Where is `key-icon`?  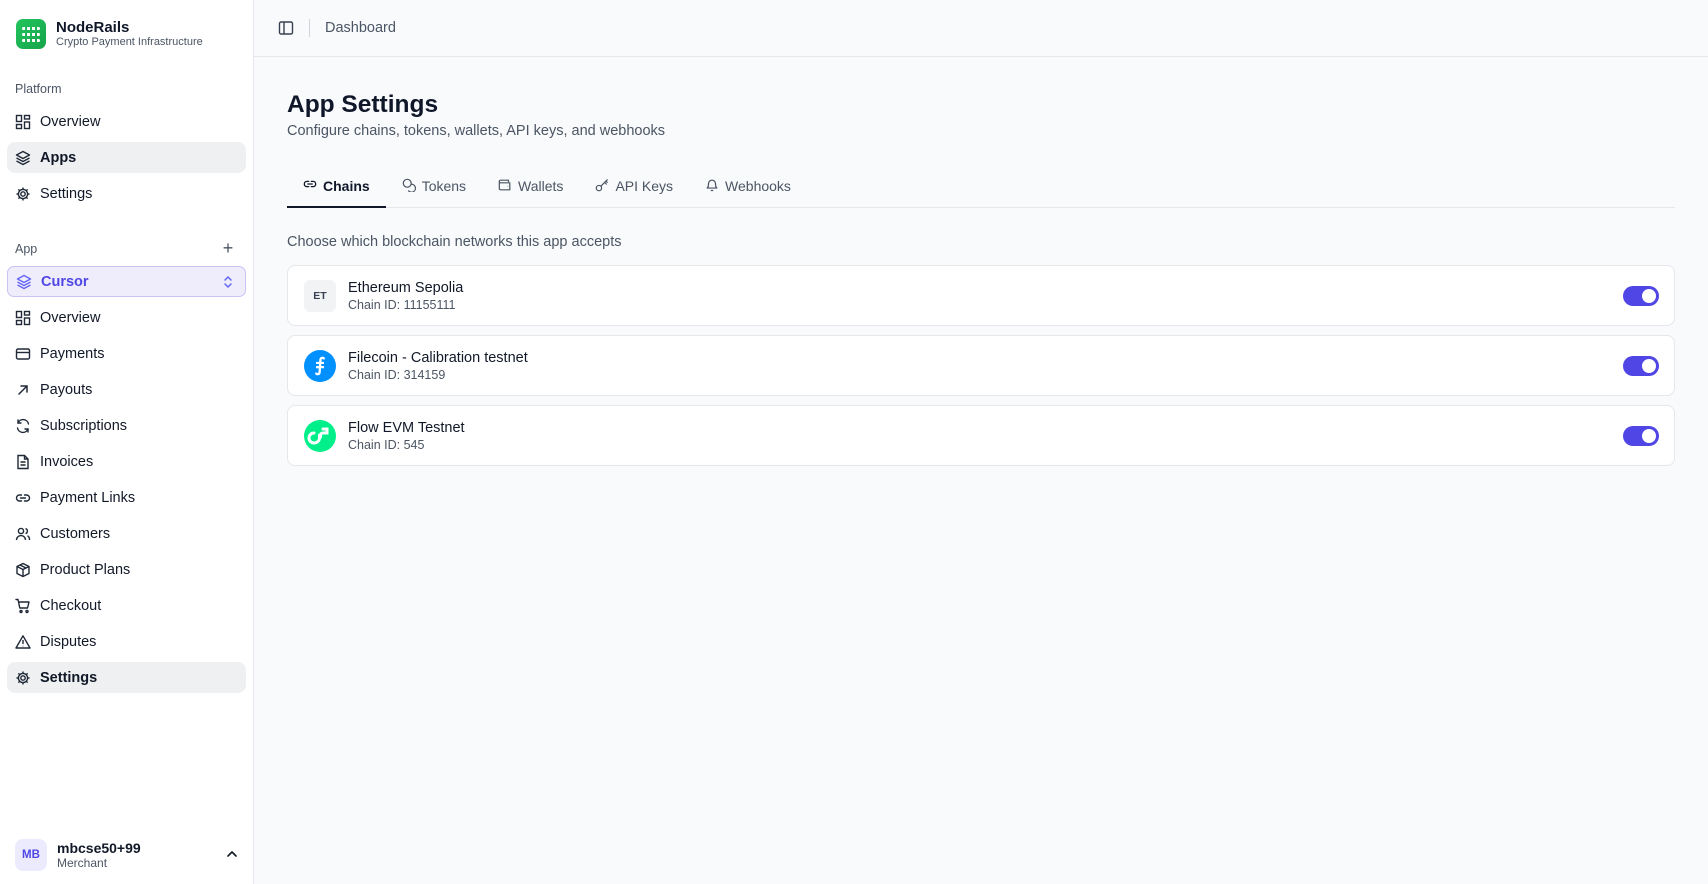
key-icon is located at coordinates (602, 186).